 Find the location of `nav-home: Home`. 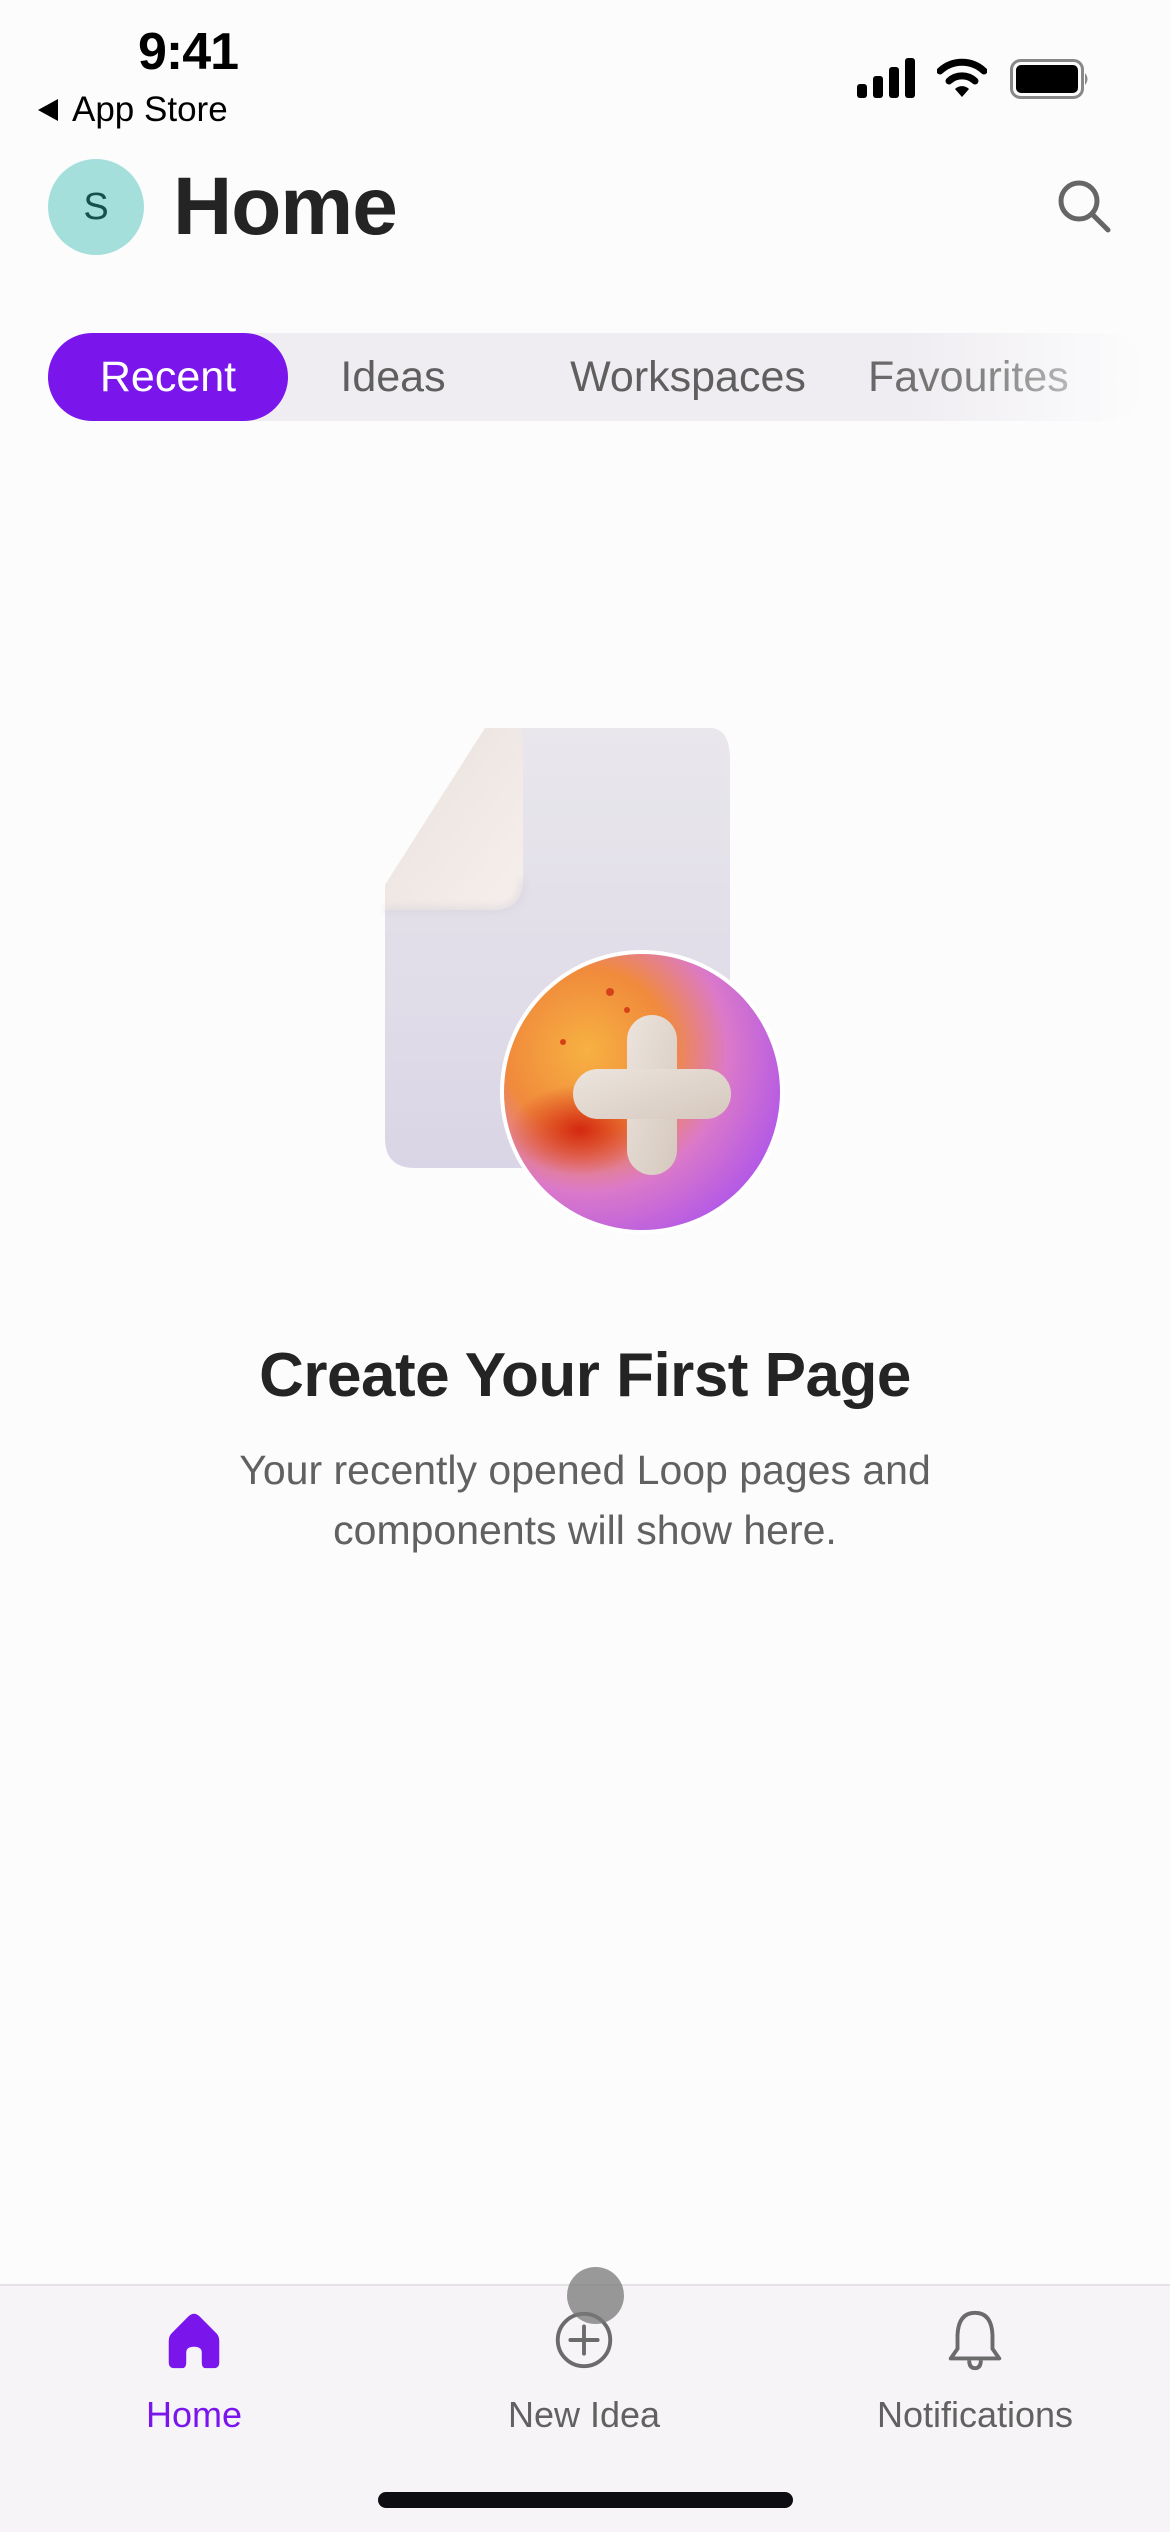

nav-home: Home is located at coordinates (194, 2361).